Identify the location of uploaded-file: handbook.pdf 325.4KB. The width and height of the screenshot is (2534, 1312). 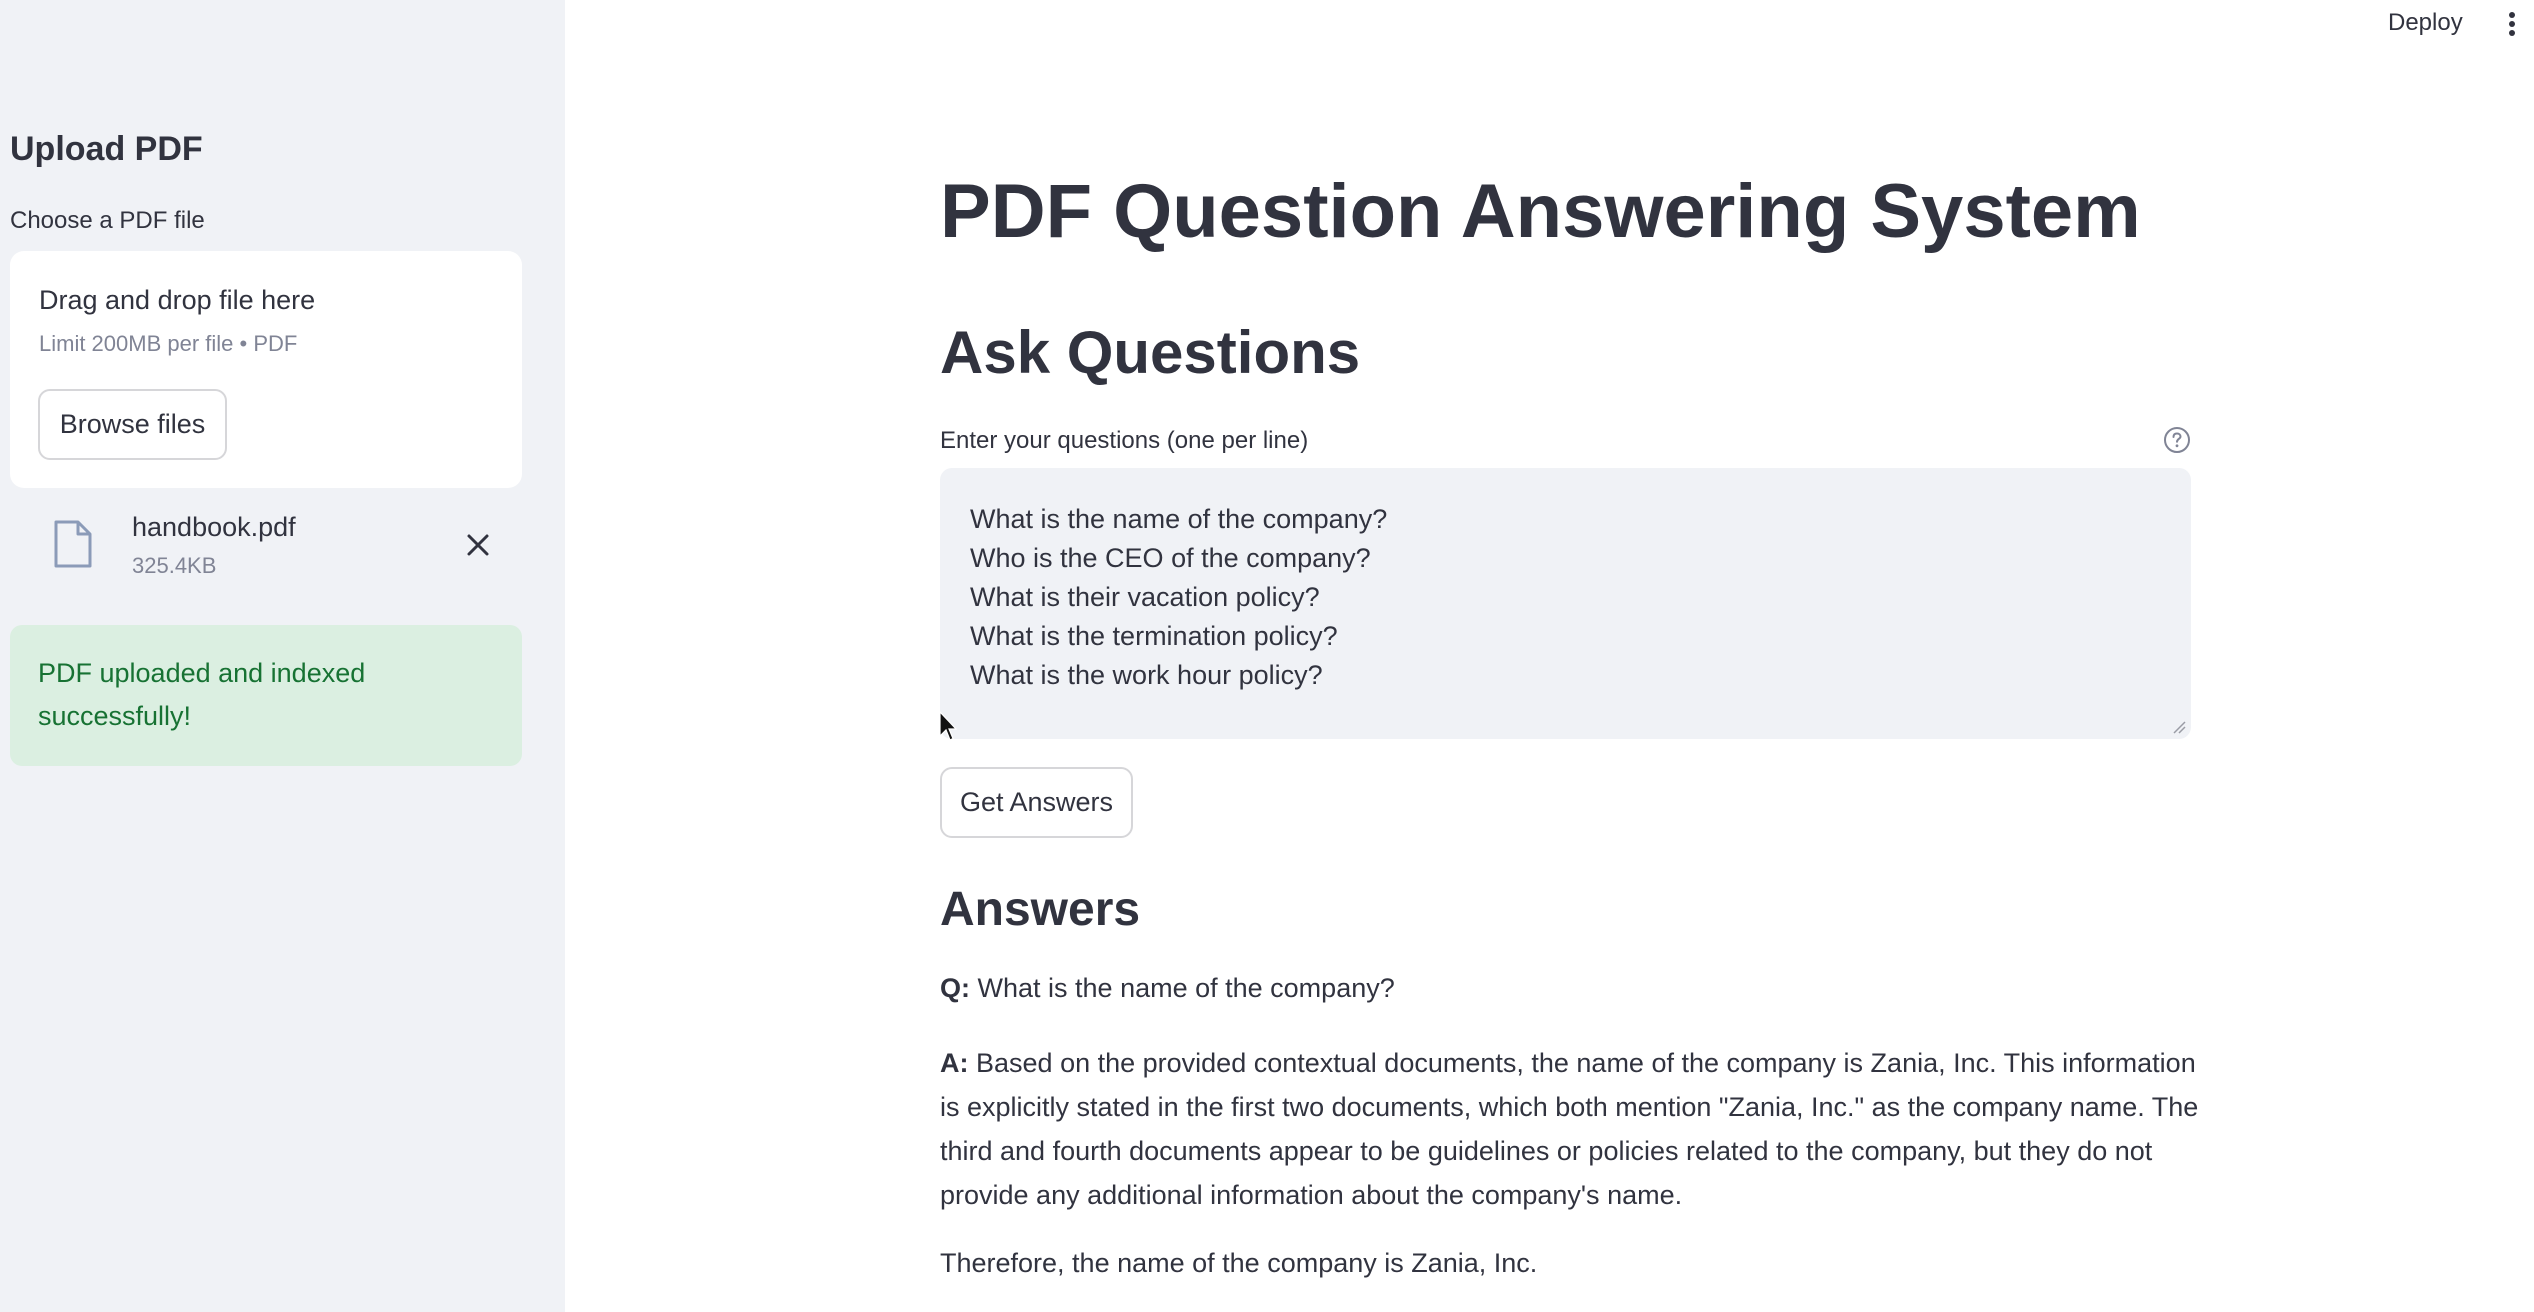
(266, 545).